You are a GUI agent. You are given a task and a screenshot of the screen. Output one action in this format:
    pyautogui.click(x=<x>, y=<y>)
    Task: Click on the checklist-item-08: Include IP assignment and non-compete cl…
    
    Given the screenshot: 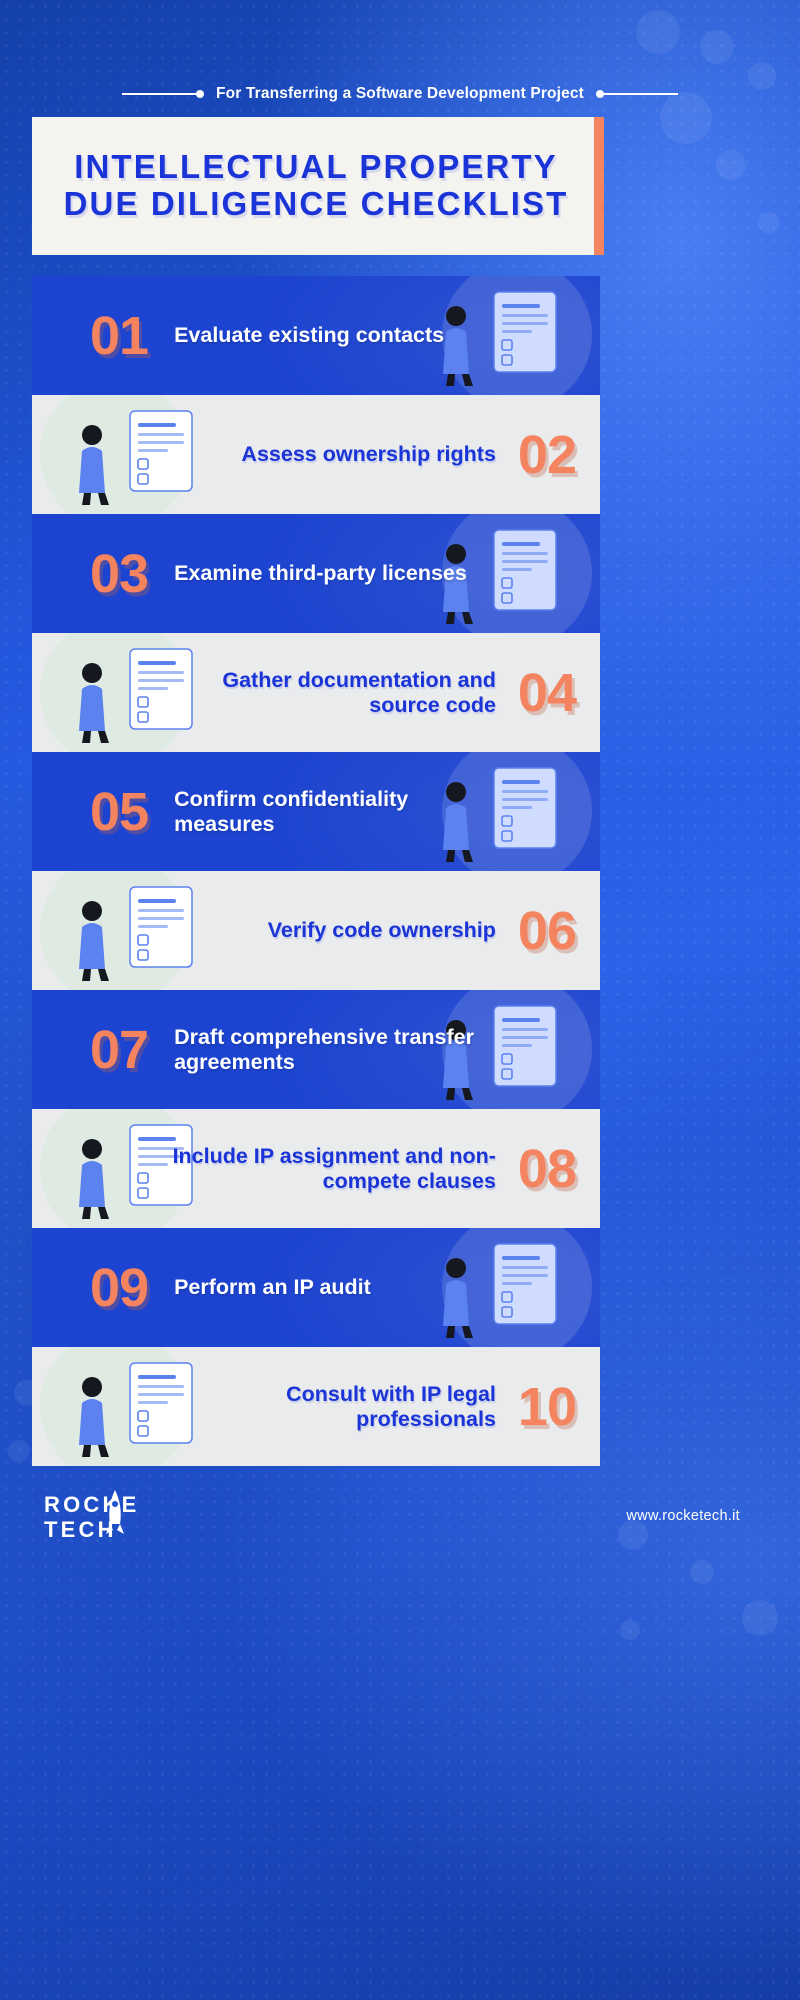 What is the action you would take?
    pyautogui.click(x=316, y=1168)
    